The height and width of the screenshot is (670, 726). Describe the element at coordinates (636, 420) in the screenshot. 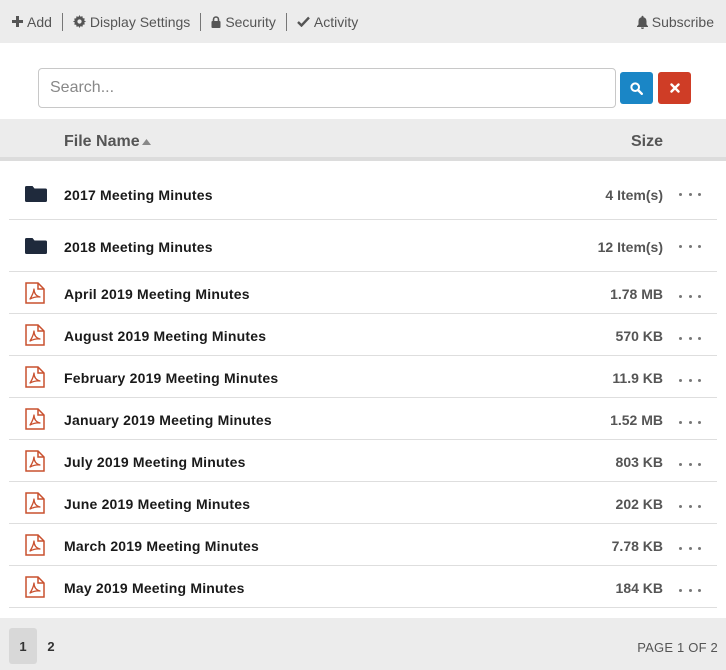

I see `file-size: 1.52 MB` at that location.